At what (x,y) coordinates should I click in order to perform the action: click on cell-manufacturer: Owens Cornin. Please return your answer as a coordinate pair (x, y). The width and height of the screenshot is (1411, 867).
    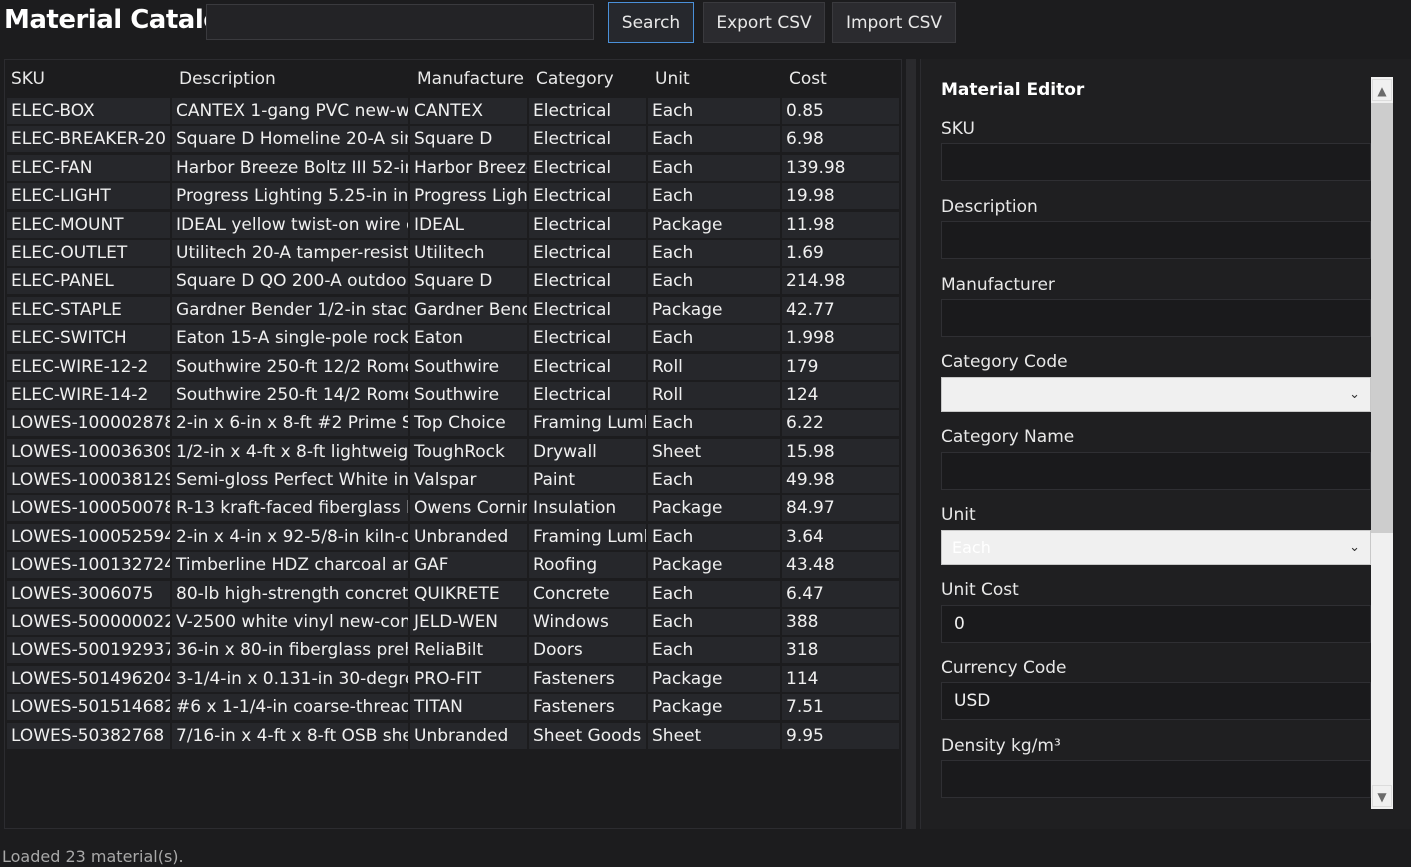
    Looking at the image, I should click on (468, 508).